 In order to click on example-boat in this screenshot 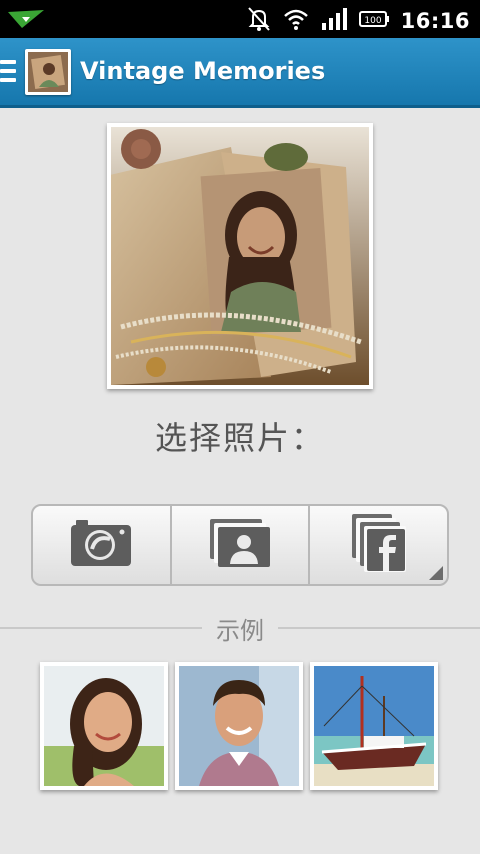, I will do `click(374, 726)`.